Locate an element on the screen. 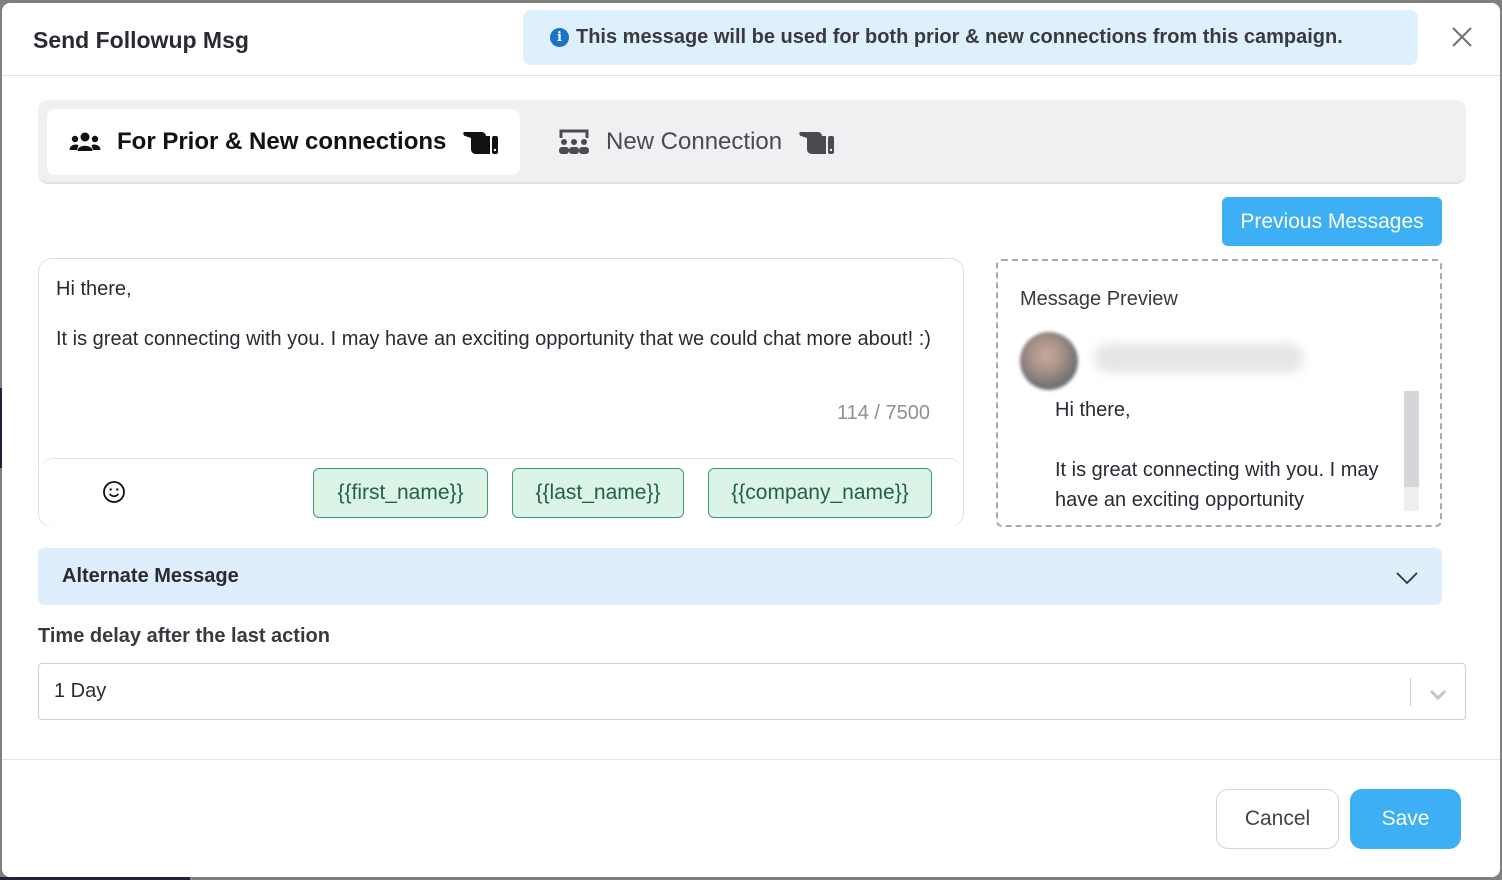  emoji-button is located at coordinates (114, 492).